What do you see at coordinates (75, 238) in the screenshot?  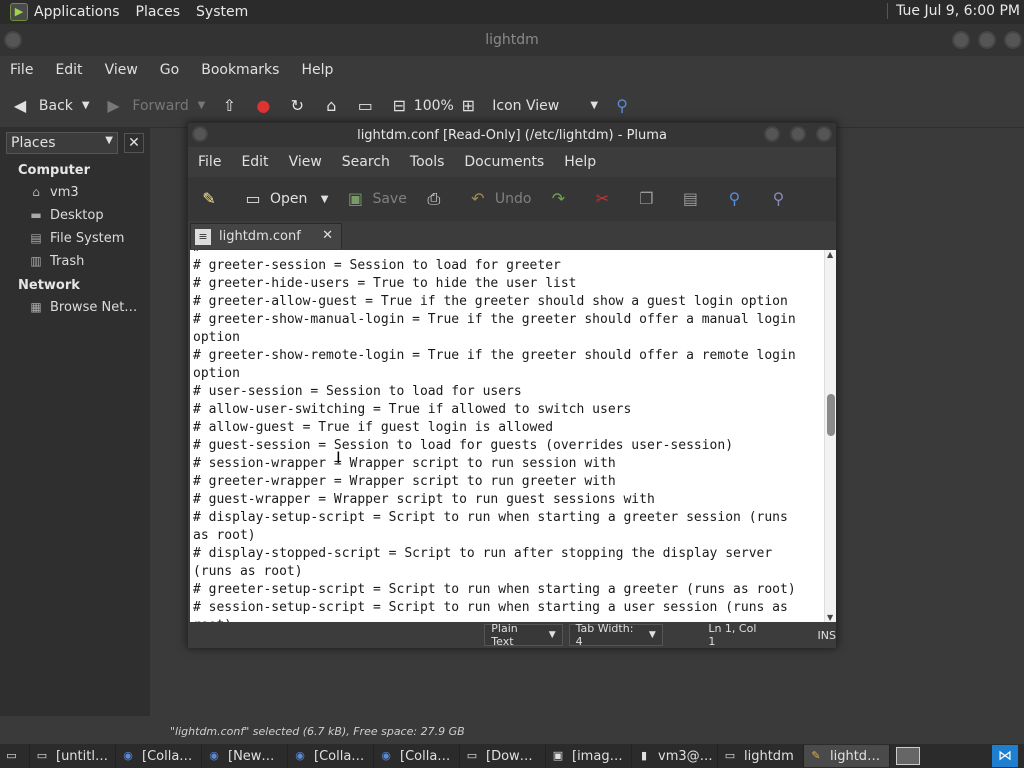 I see `sidebar-item-file-system: ▤ File System` at bounding box center [75, 238].